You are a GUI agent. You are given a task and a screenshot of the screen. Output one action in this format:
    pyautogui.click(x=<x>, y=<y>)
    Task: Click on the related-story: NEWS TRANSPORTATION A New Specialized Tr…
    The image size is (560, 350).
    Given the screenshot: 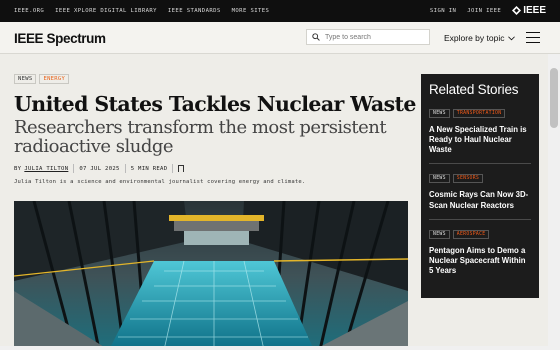 What is the action you would take?
    pyautogui.click(x=480, y=137)
    